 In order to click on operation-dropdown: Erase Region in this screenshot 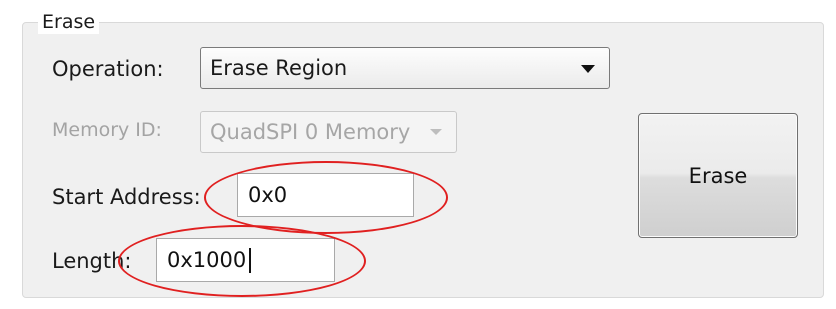, I will do `click(405, 68)`.